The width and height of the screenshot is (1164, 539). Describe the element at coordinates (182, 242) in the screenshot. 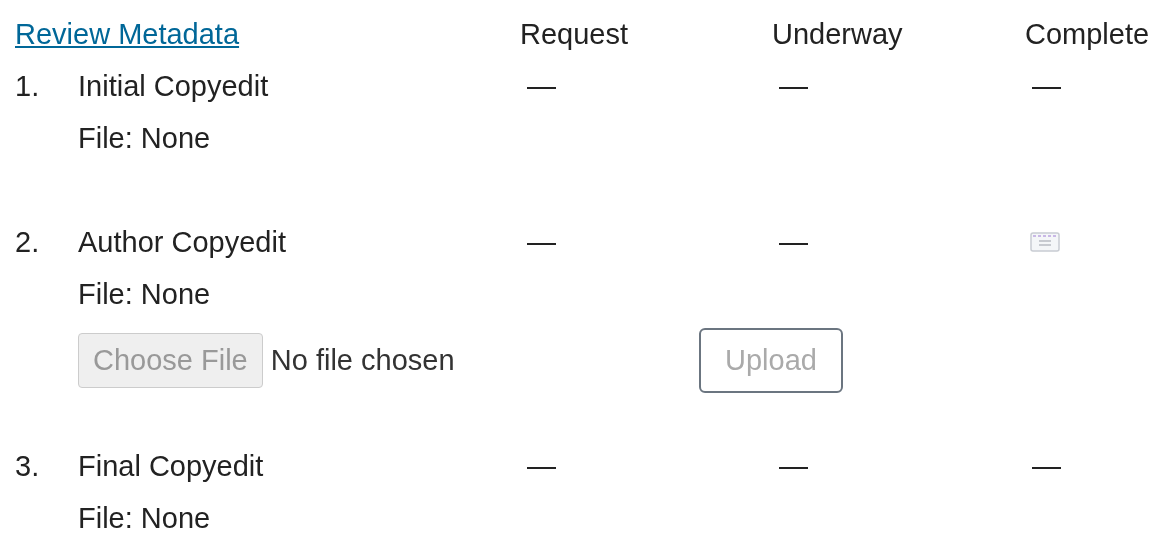

I see `step-title: Author Copyedit` at that location.